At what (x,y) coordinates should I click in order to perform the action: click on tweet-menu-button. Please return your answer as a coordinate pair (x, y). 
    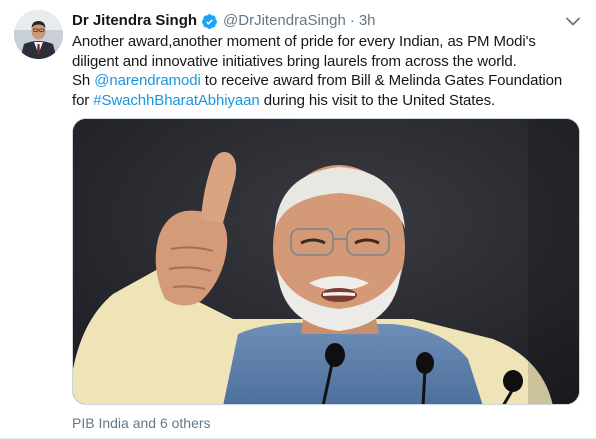
    Looking at the image, I should click on (573, 21).